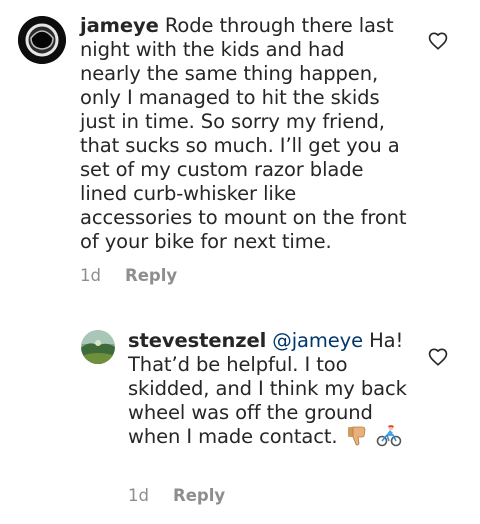  I want to click on comment-username: stevestenzel, so click(197, 340).